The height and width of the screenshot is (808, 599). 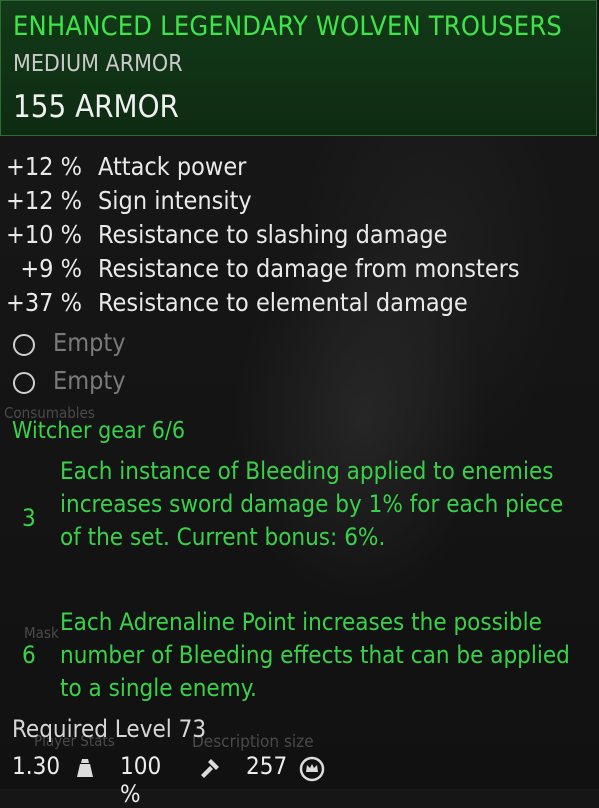 What do you see at coordinates (309, 268) in the screenshot?
I see `stat-name: Resistance to damage from monsters` at bounding box center [309, 268].